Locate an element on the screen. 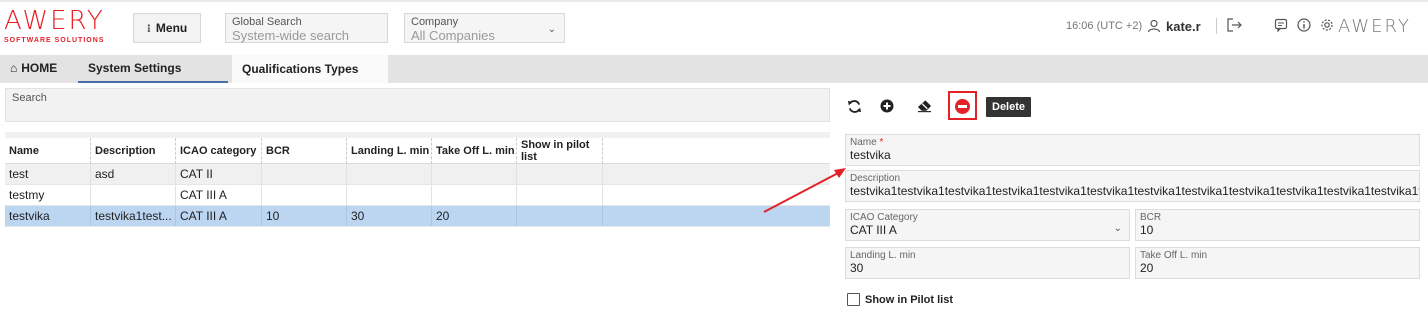  takeoff-min-input: 20 is located at coordinates (1277, 268).